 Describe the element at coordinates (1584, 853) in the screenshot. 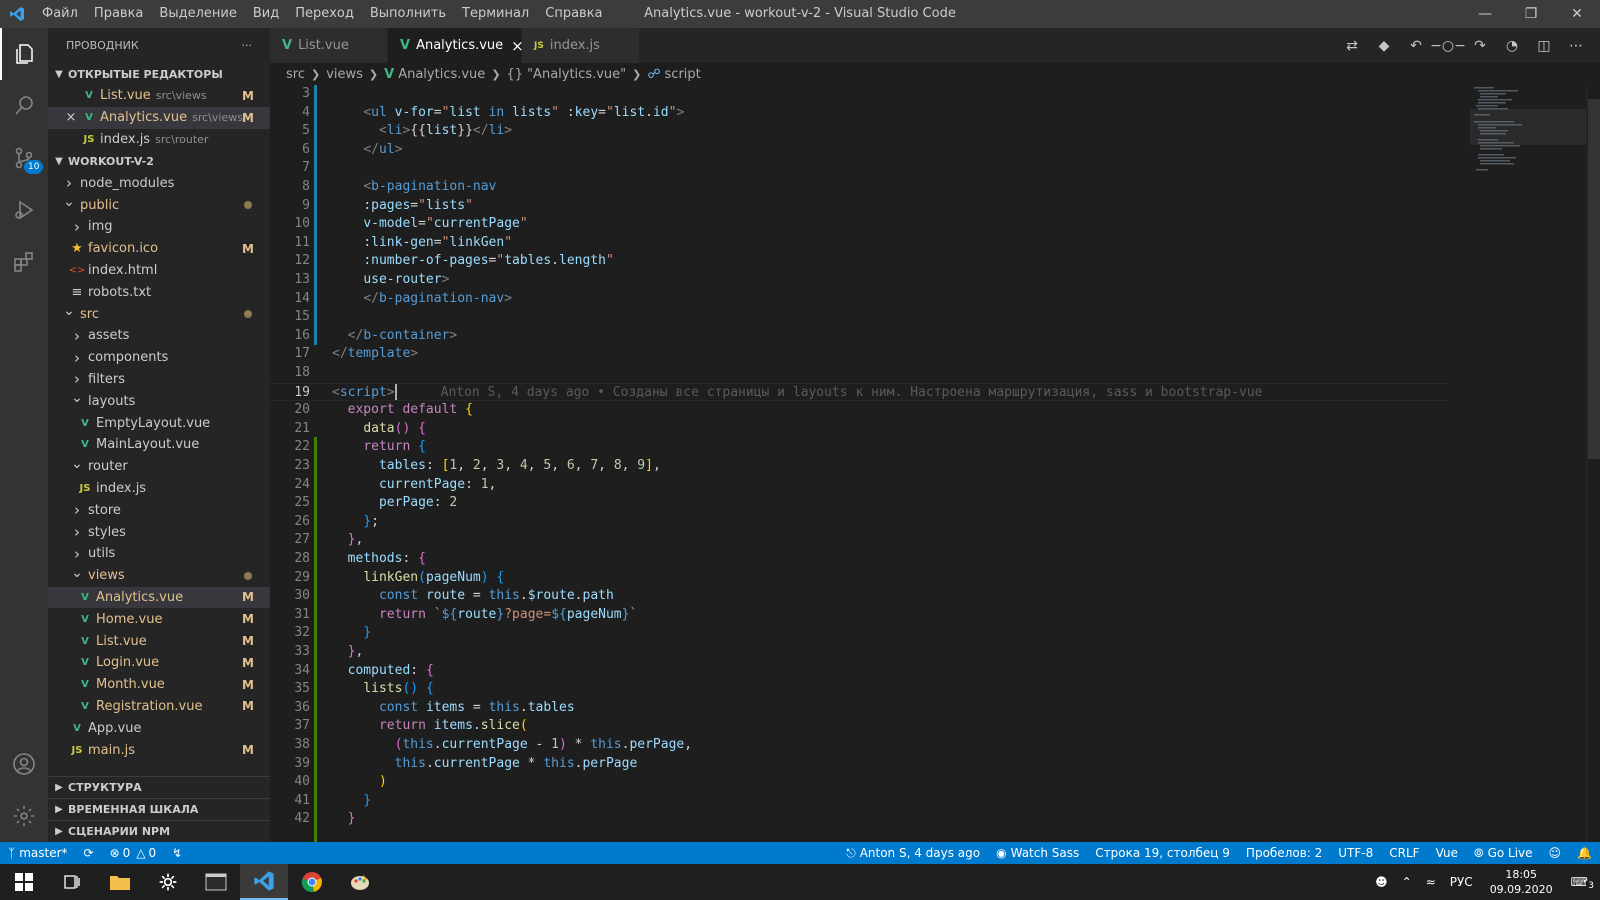

I see `notifications-bell-icon: 🔔` at that location.